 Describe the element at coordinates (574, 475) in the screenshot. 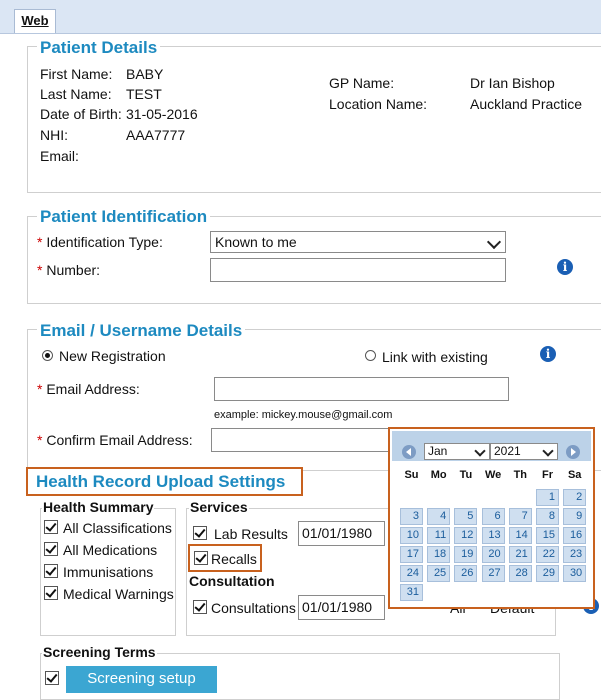

I see `calendar-weekday: Sa` at that location.